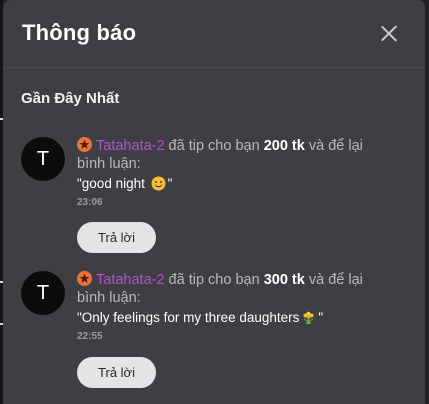 This screenshot has height=404, width=429. What do you see at coordinates (236, 185) in the screenshot?
I see `comment-text: "good night "` at bounding box center [236, 185].